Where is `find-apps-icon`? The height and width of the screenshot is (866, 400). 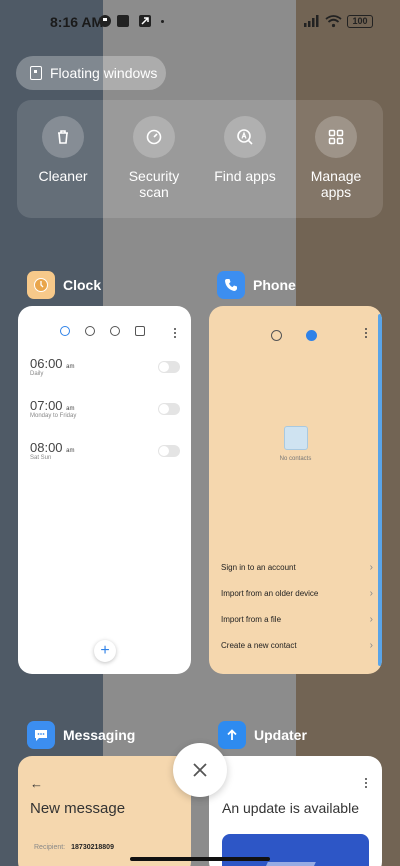
find-apps-icon is located at coordinates (245, 137).